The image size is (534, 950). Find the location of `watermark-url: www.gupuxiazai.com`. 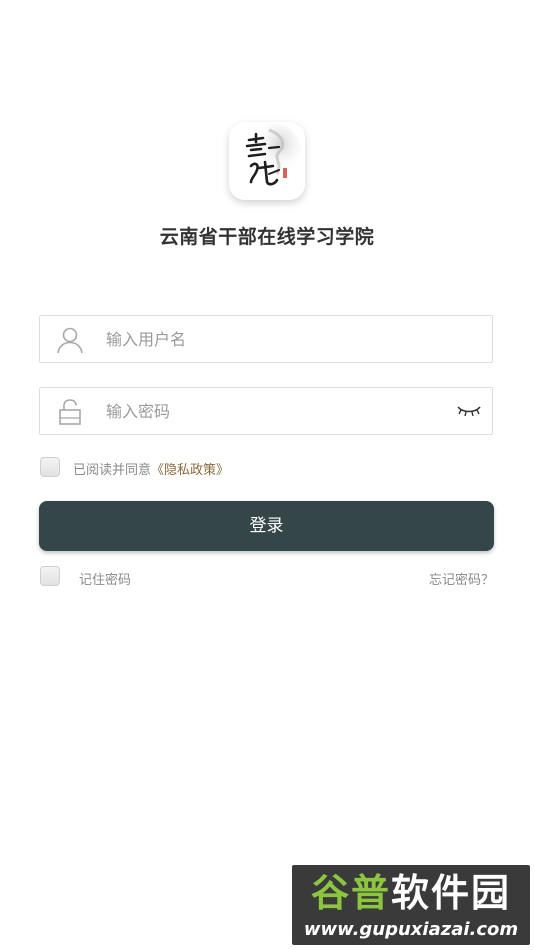

watermark-url: www.gupuxiazai.com is located at coordinates (411, 929).